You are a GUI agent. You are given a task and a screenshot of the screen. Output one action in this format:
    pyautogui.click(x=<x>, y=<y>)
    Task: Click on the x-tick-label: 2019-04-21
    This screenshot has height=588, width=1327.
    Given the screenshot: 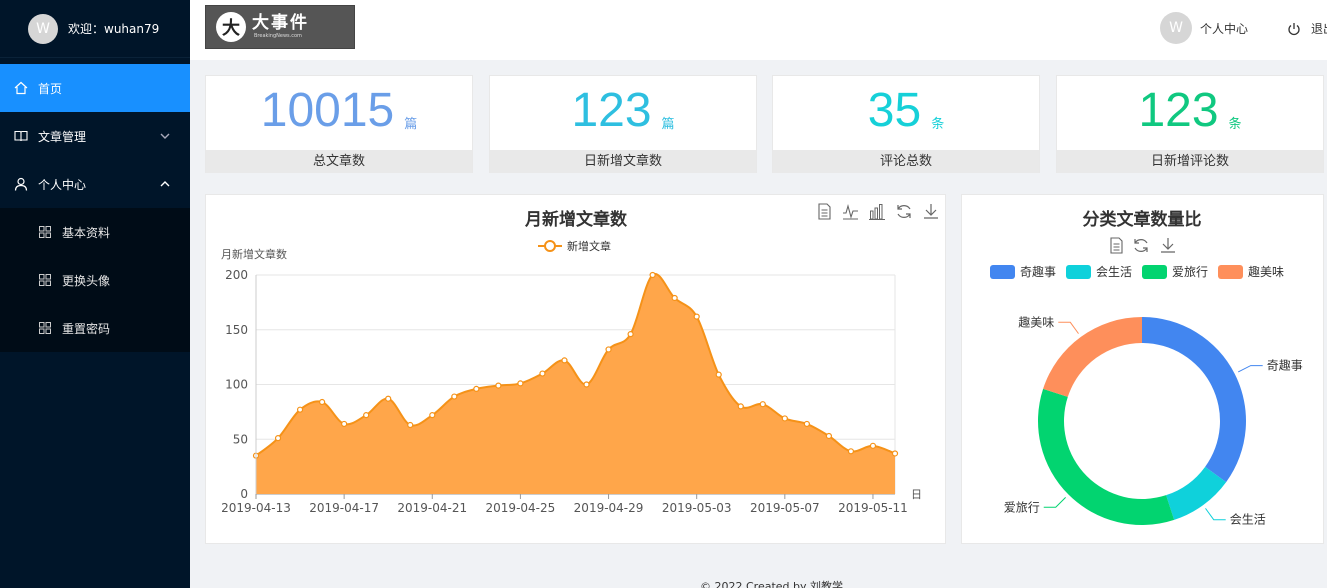 What is the action you would take?
    pyautogui.click(x=432, y=508)
    